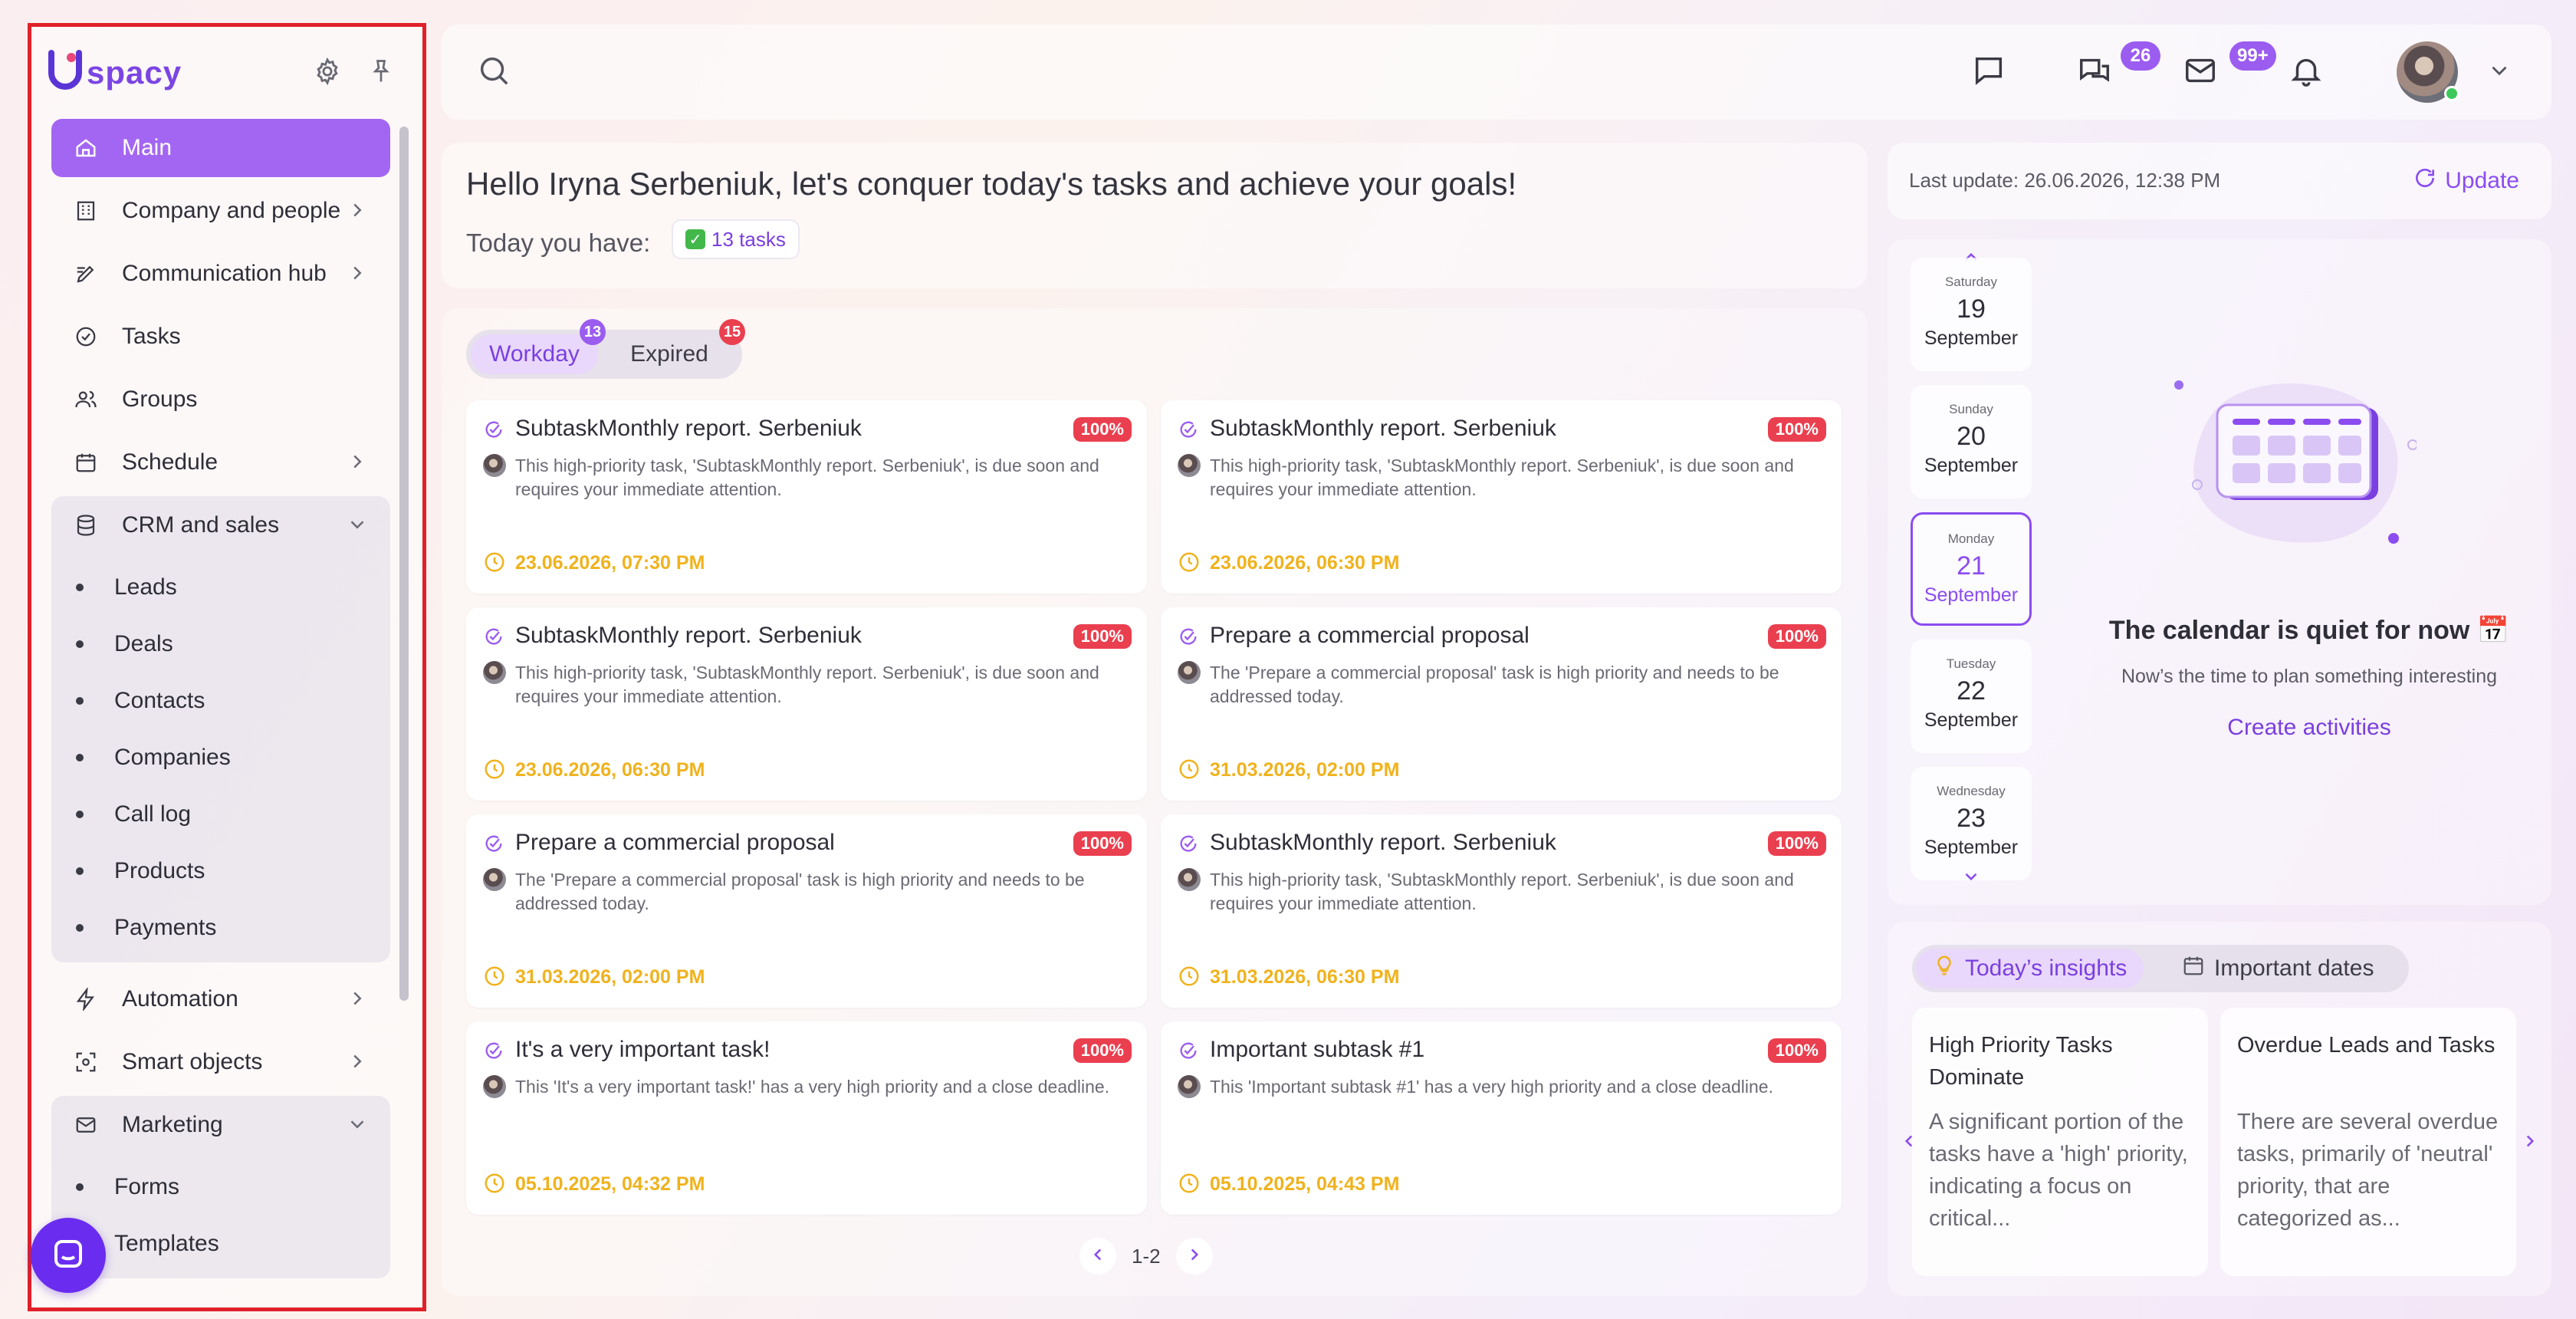 The image size is (2576, 1319). I want to click on database-icon, so click(86, 525).